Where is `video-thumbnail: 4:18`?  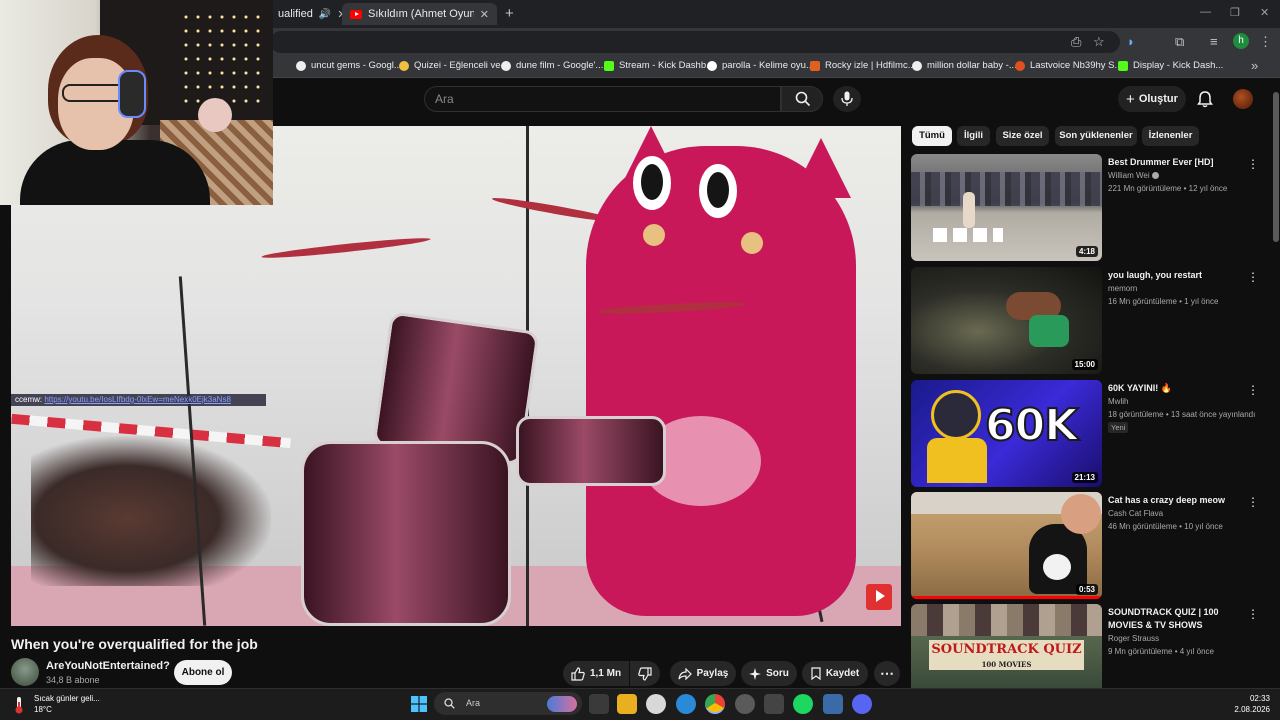 video-thumbnail: 4:18 is located at coordinates (1006, 207).